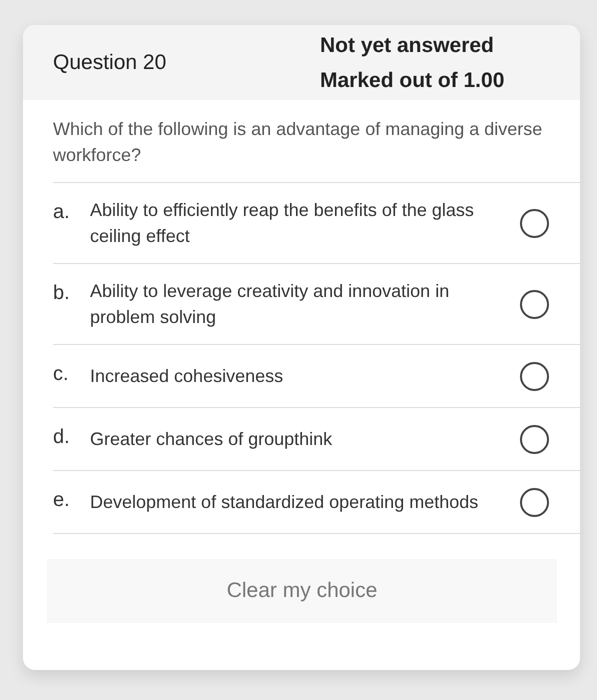 The width and height of the screenshot is (597, 700). What do you see at coordinates (302, 591) in the screenshot?
I see `clear-choice-button: Clear my choice` at bounding box center [302, 591].